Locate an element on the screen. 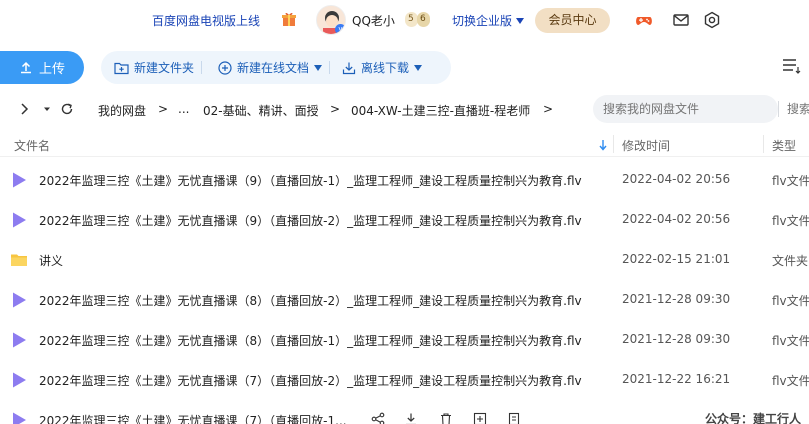  upload-icon is located at coordinates (25, 67).